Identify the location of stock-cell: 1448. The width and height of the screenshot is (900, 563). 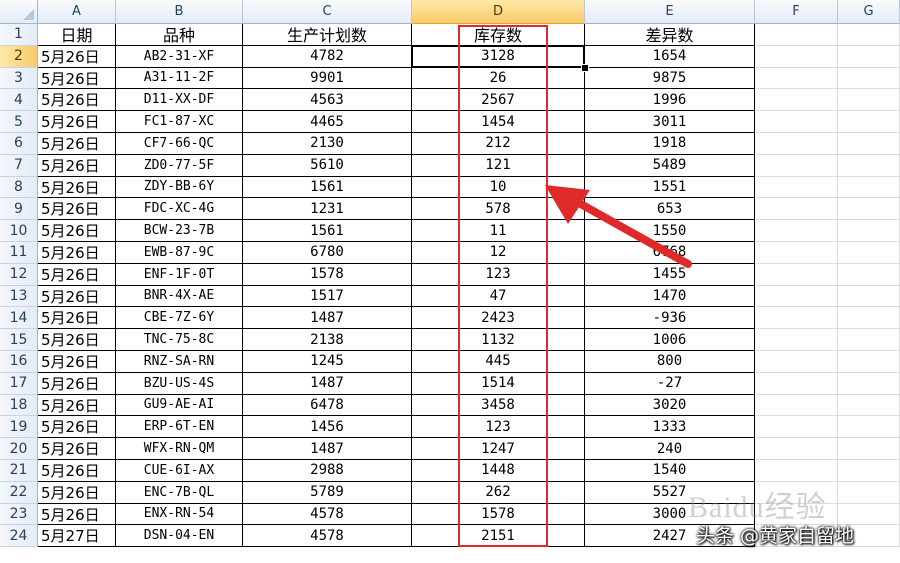
(498, 471).